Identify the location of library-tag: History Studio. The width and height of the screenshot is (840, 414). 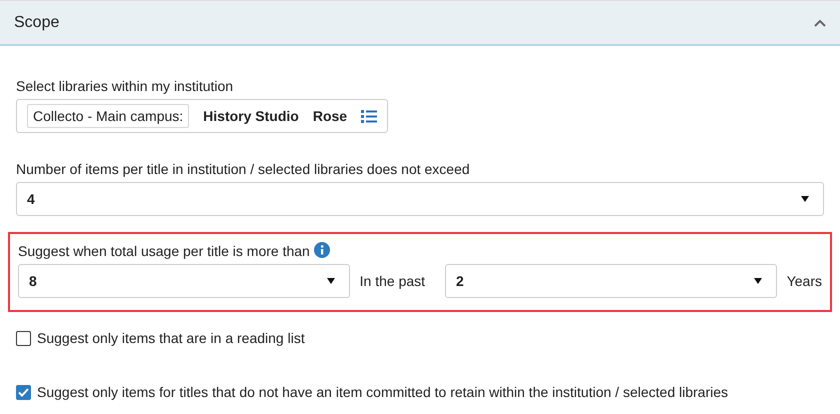
(251, 116).